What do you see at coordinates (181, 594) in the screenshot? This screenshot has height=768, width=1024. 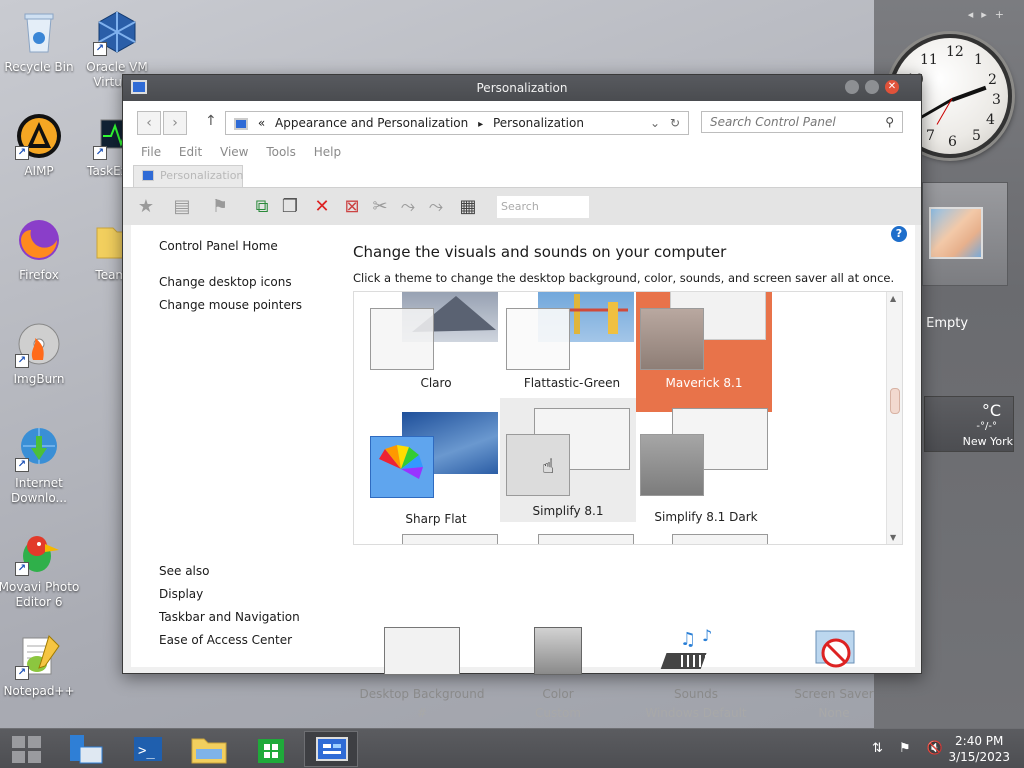 I see `display-link: Display` at bounding box center [181, 594].